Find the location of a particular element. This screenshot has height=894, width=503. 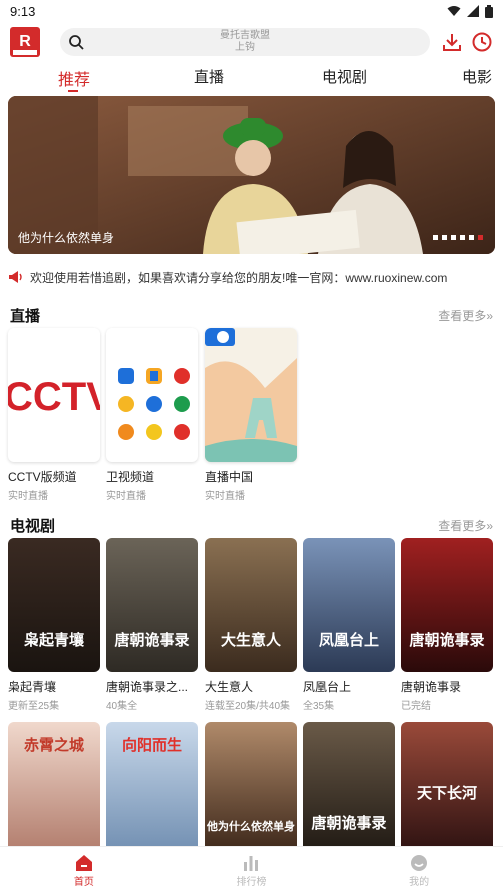

bottom-navigation: 首页 排行榜 我的 is located at coordinates (251, 870).